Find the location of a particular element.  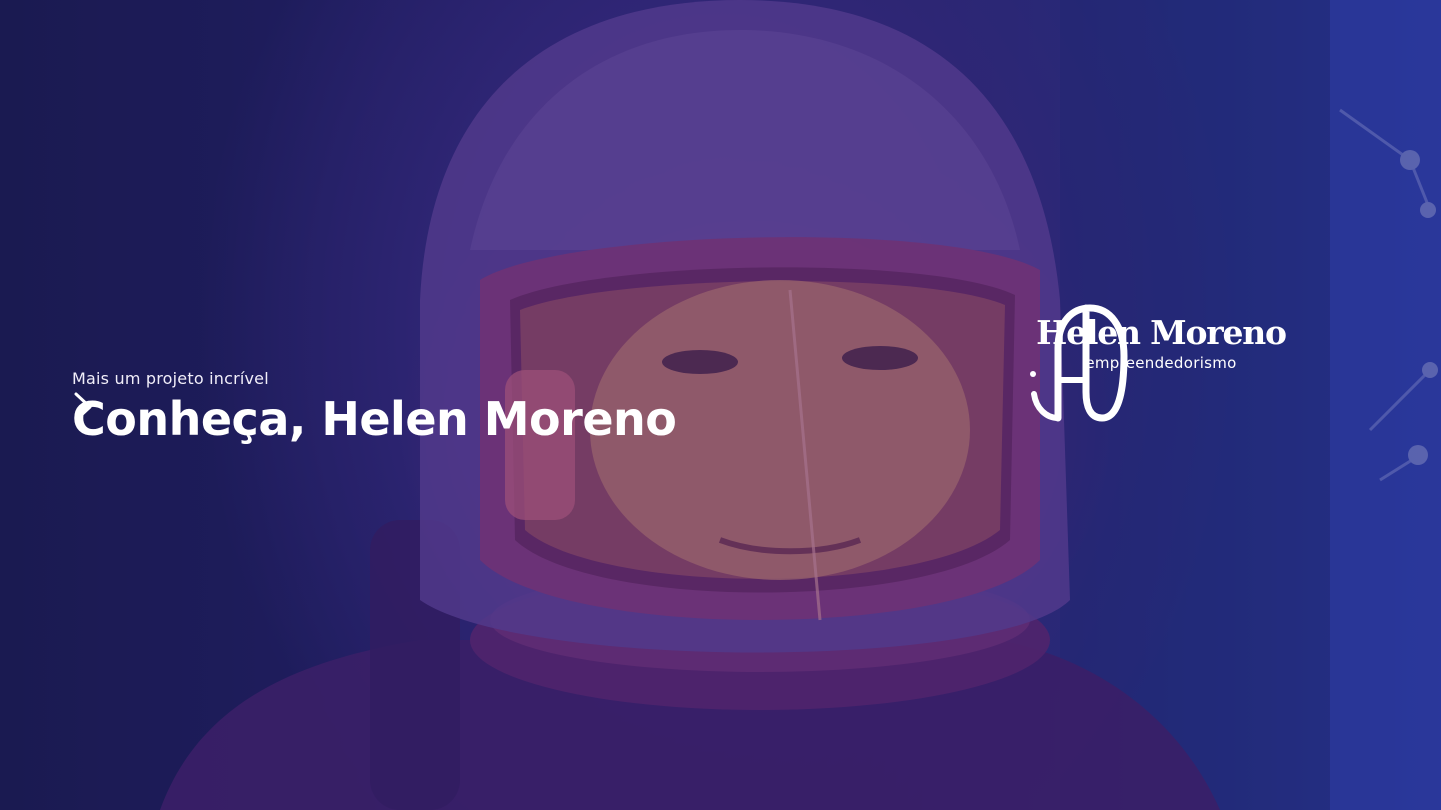

brand-logo: Helen Moreno empreendedorismo is located at coordinates (1161, 361).